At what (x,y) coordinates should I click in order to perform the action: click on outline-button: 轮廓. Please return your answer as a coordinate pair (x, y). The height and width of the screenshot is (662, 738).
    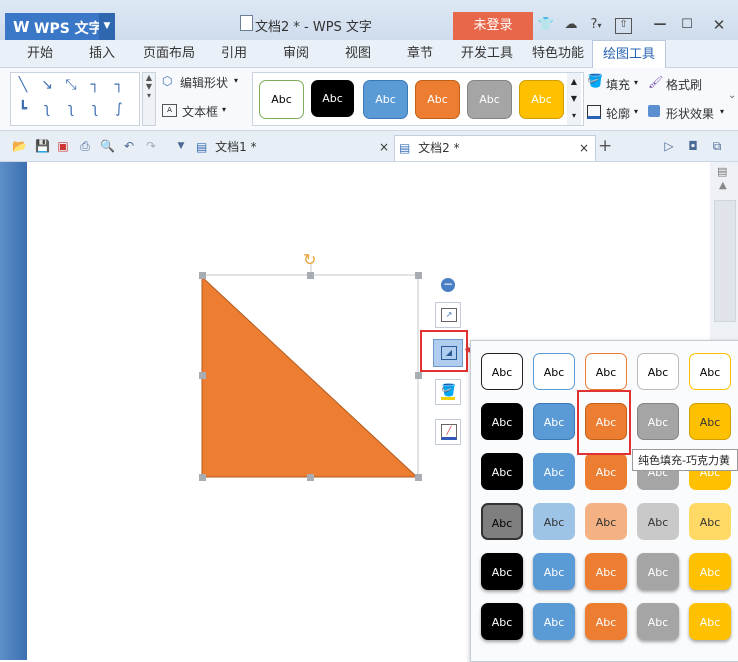
    Looking at the image, I should click on (618, 113).